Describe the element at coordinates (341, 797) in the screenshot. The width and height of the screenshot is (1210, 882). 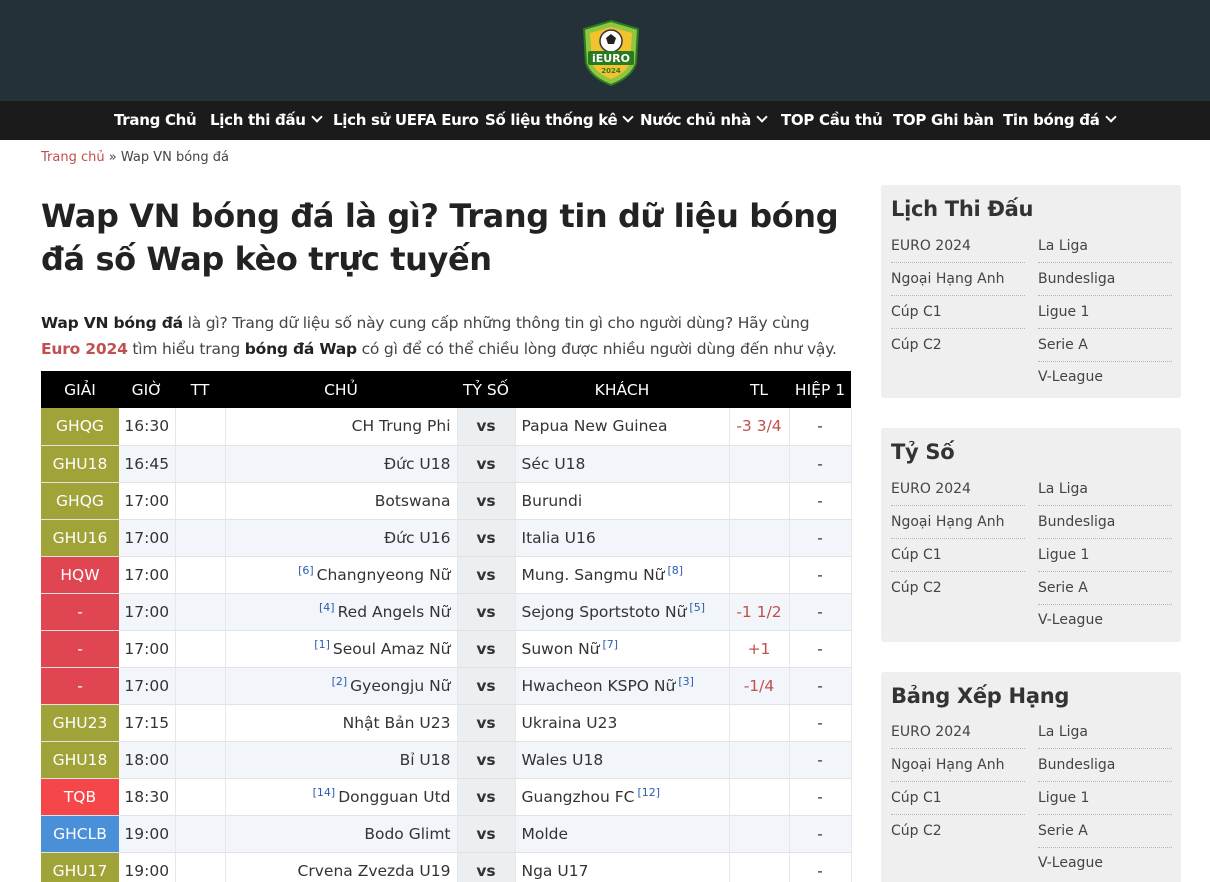
I see `home-team: [14] Dongguan Utd` at that location.